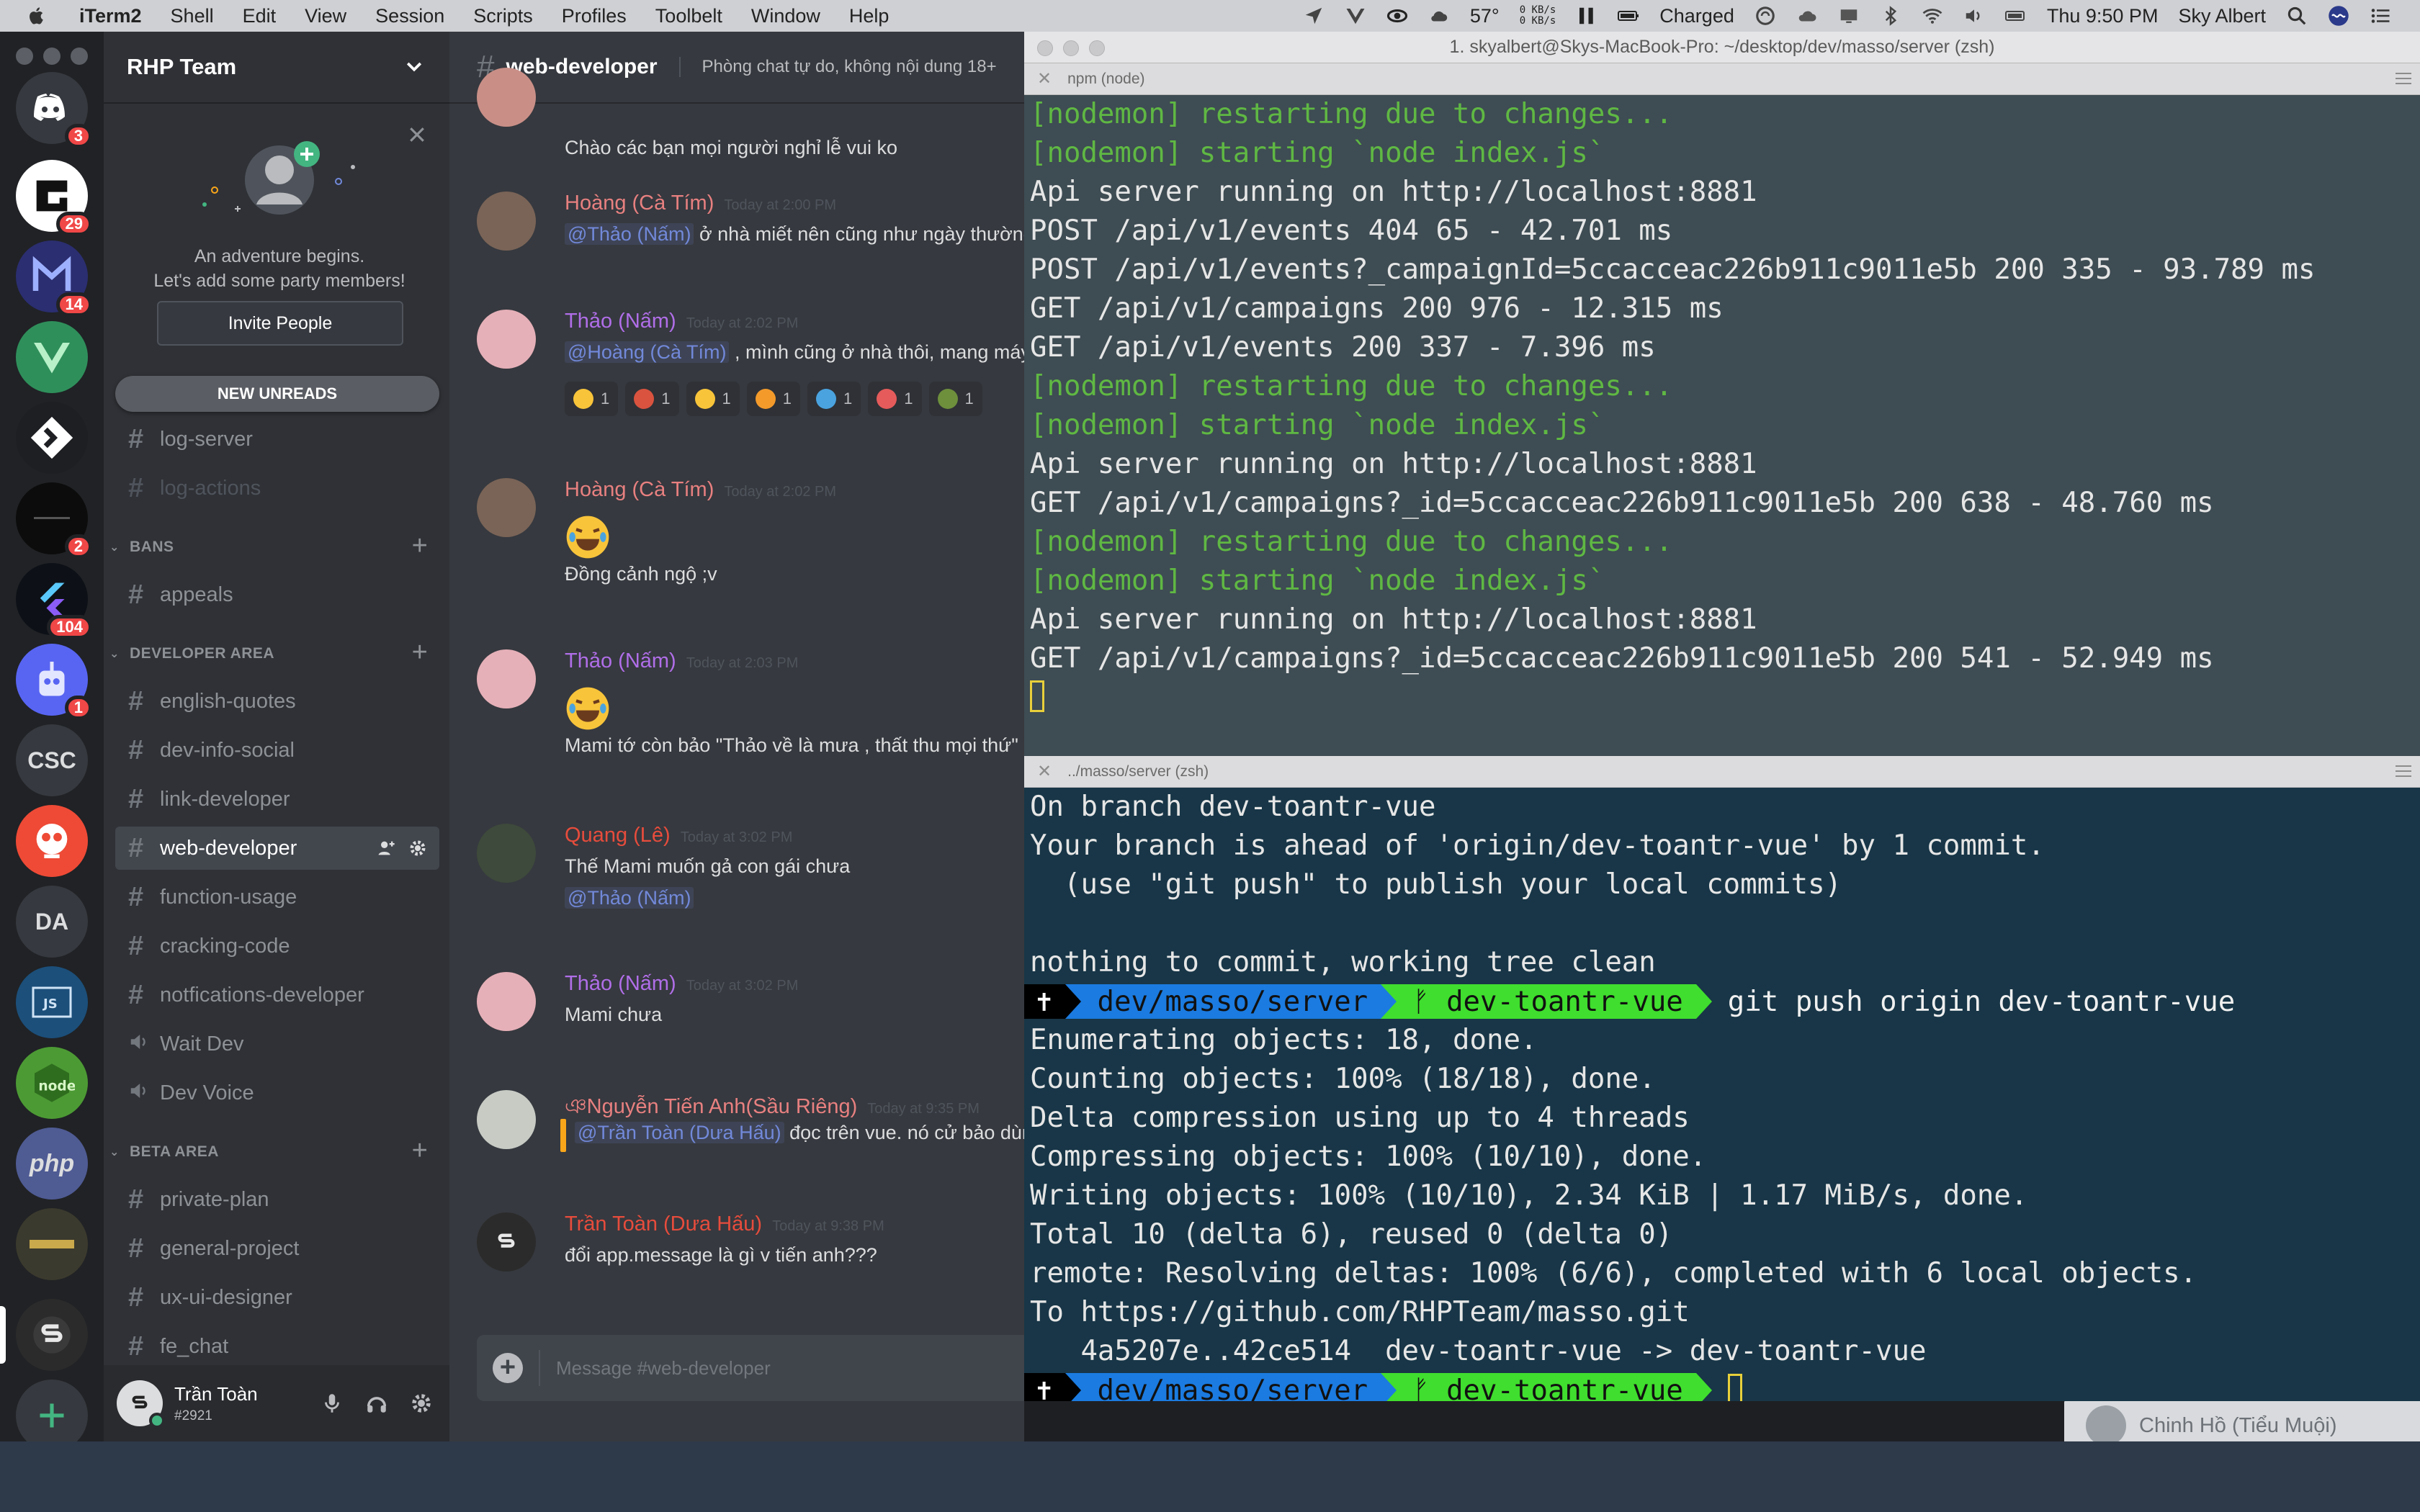  What do you see at coordinates (1397, 16) in the screenshot?
I see `eye-icon` at bounding box center [1397, 16].